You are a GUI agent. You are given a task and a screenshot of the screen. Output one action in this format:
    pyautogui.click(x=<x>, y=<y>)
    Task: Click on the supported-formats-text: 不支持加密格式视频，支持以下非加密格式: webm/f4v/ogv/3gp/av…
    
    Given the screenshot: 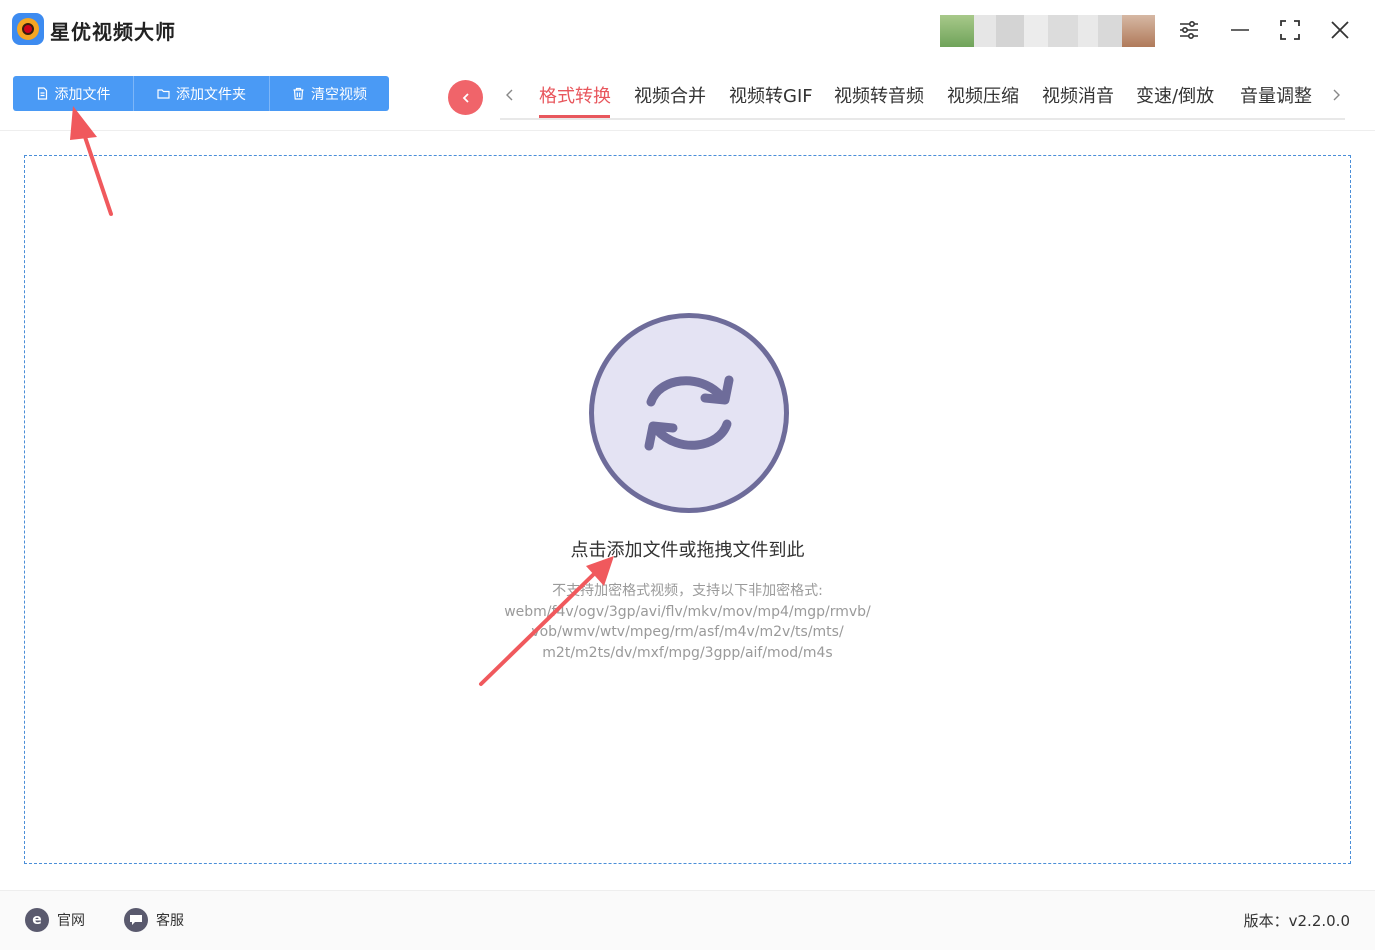 What is the action you would take?
    pyautogui.click(x=687, y=622)
    